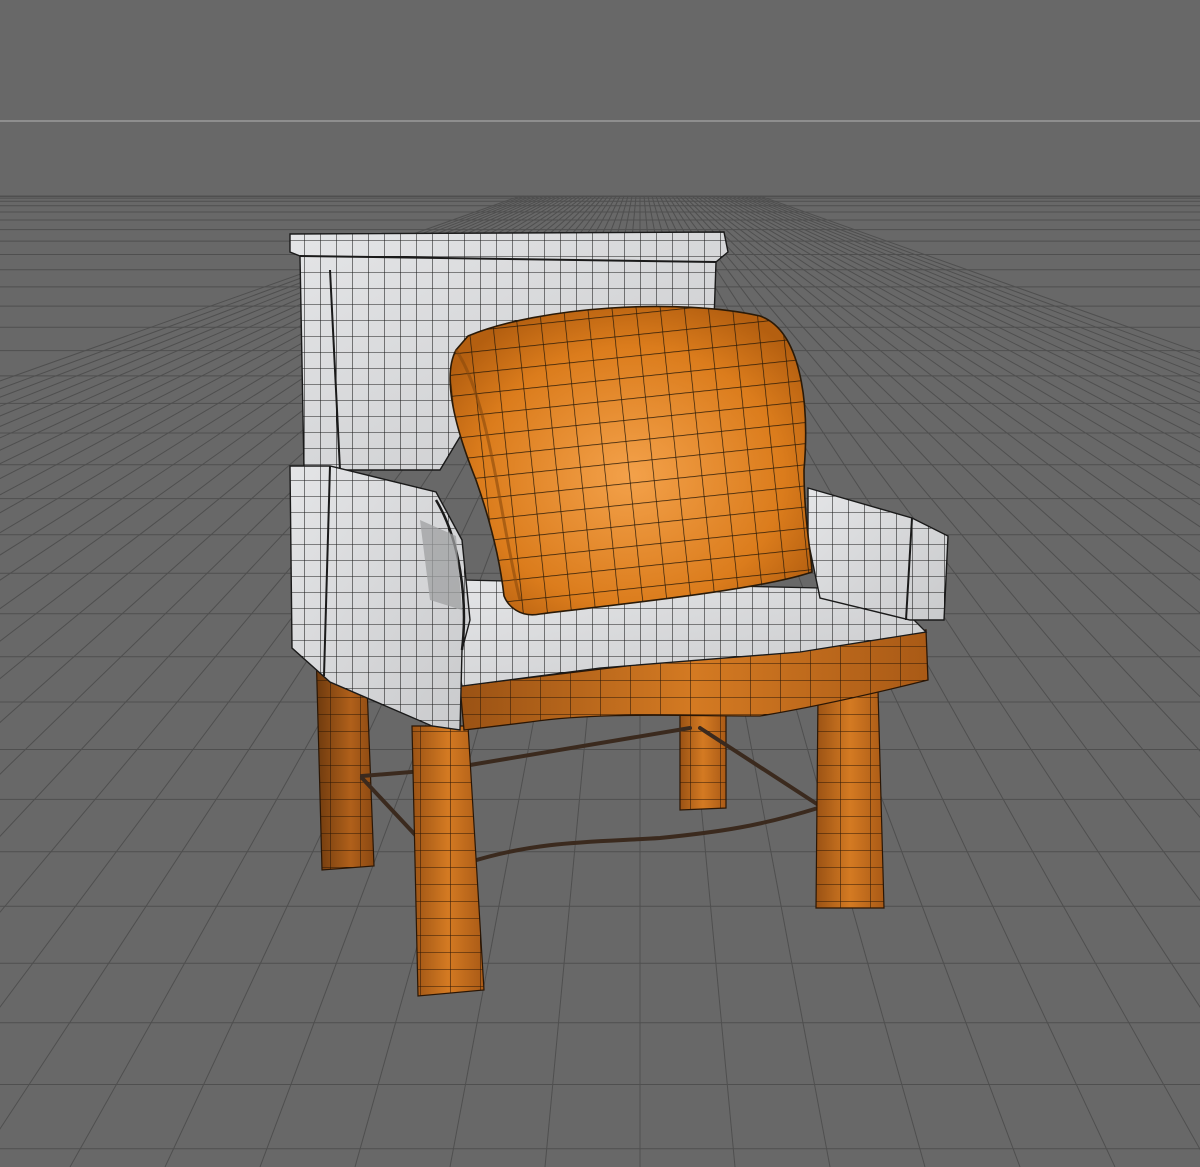  I want to click on right-armrest, so click(878, 554).